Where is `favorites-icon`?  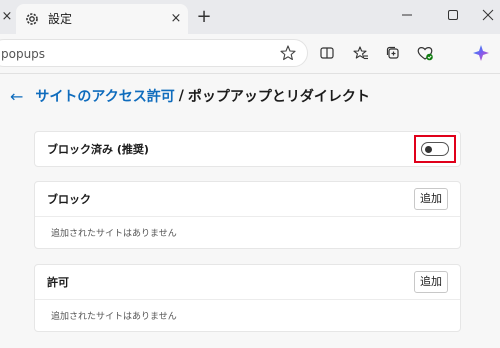 favorites-icon is located at coordinates (360, 53).